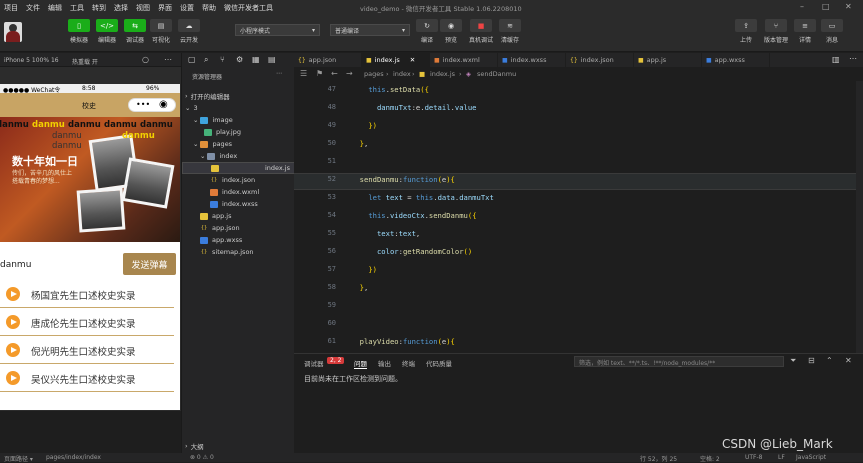  What do you see at coordinates (194, 446) in the screenshot?
I see `outline-section: › 大纲` at bounding box center [194, 446].